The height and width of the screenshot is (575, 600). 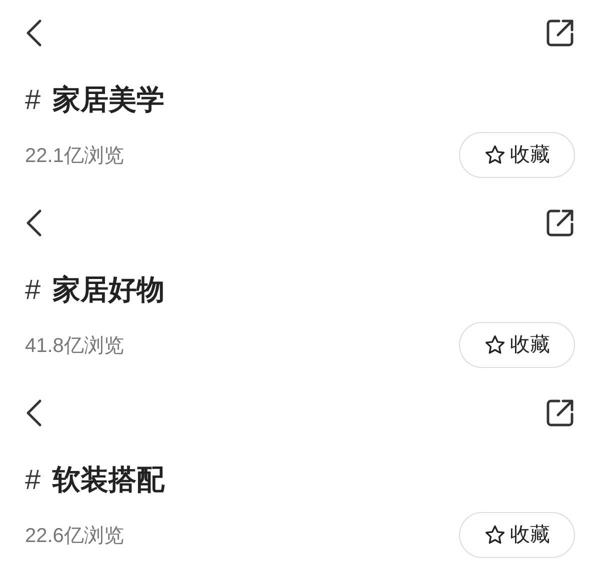 What do you see at coordinates (74, 346) in the screenshot?
I see `view-count: 41.8亿浏览` at bounding box center [74, 346].